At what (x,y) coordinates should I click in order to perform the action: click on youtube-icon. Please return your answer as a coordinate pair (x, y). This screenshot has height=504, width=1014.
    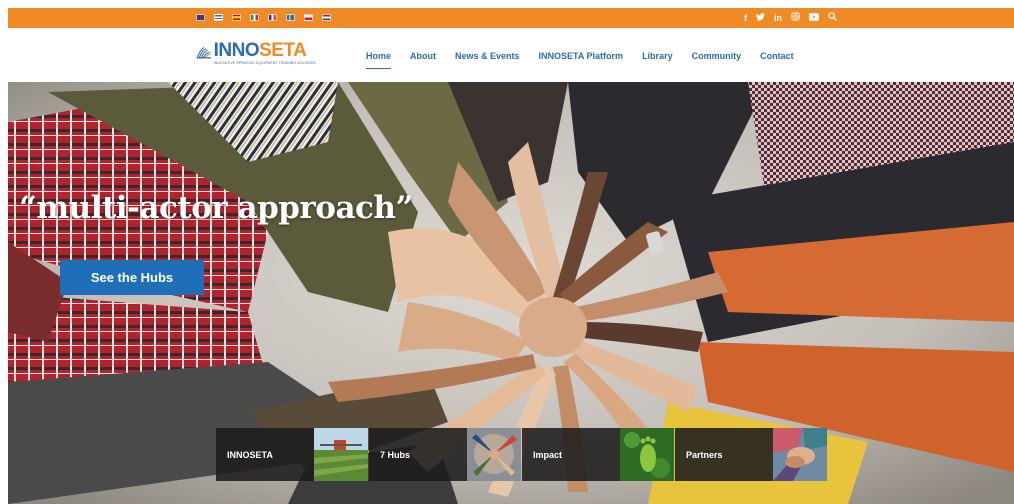
    Looking at the image, I should click on (814, 18).